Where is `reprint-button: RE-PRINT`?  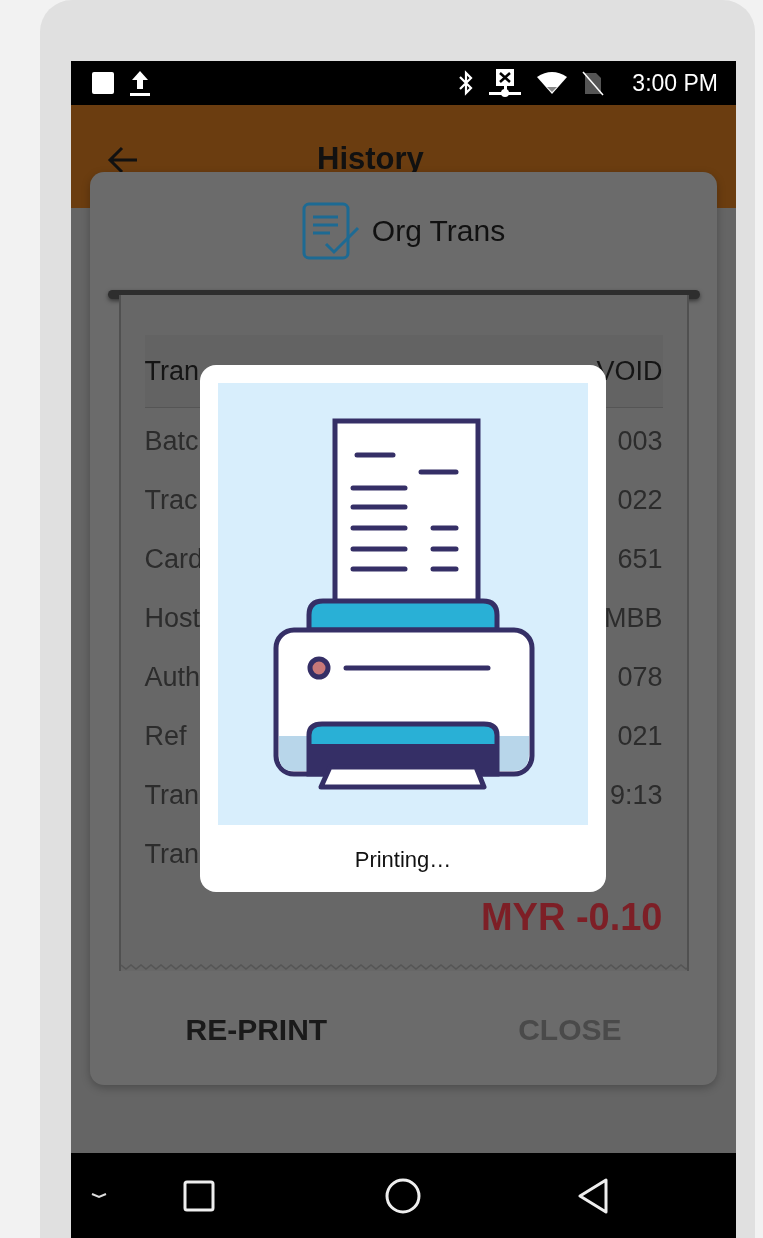
reprint-button: RE-PRINT is located at coordinates (256, 1030).